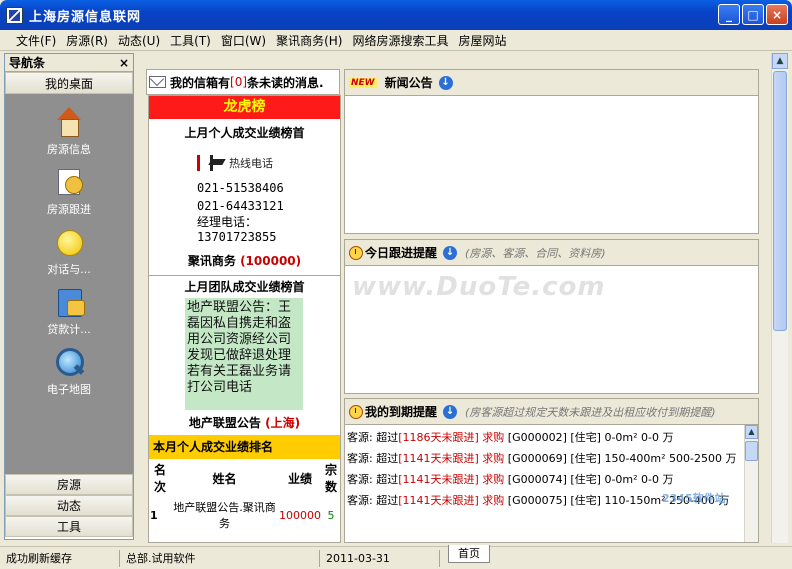 The width and height of the screenshot is (792, 569). I want to click on table-row: 1 地产联盟公告.聚讯商务 100000 5, so click(244, 515).